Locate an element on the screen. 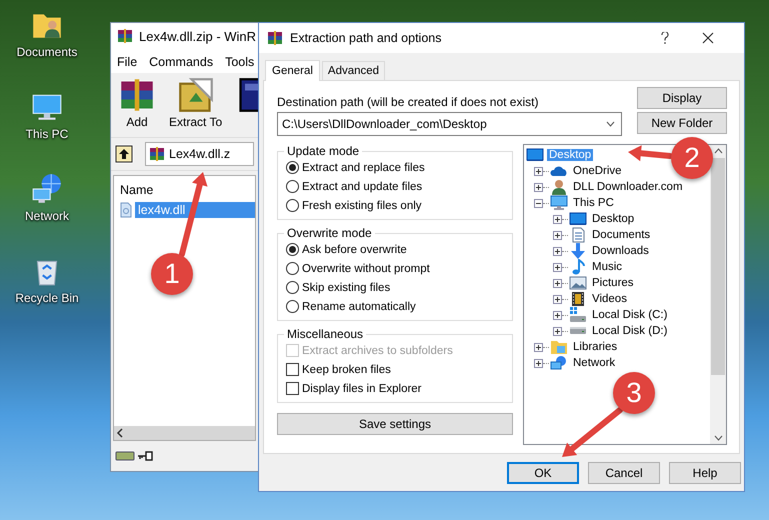 The image size is (769, 520). tree-item: OneDrive is located at coordinates (597, 171).